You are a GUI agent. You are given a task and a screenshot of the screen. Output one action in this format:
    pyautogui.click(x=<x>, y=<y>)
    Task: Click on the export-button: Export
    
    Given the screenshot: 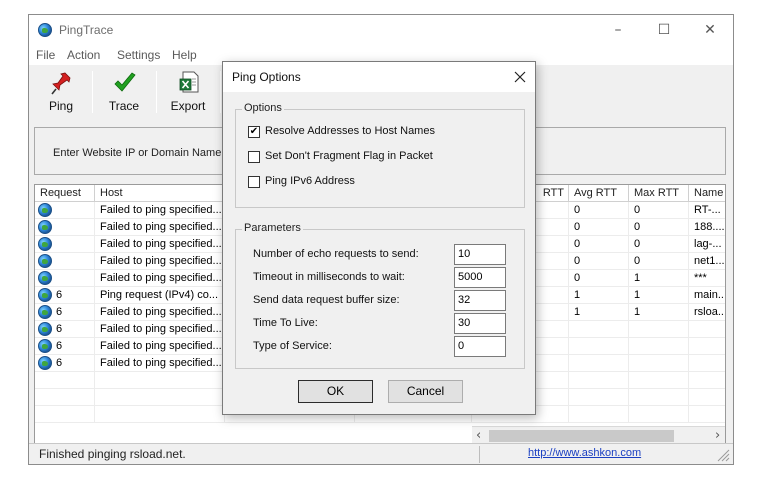 What is the action you would take?
    pyautogui.click(x=188, y=92)
    